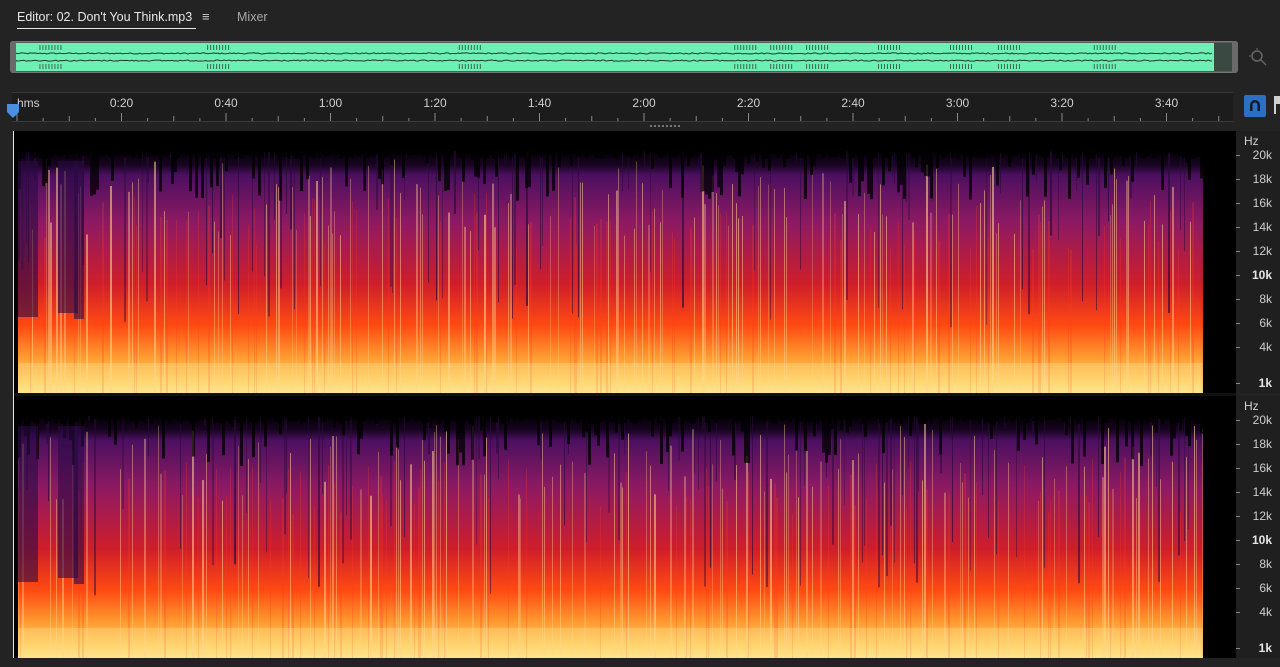  I want to click on overview-waveform, so click(624, 57).